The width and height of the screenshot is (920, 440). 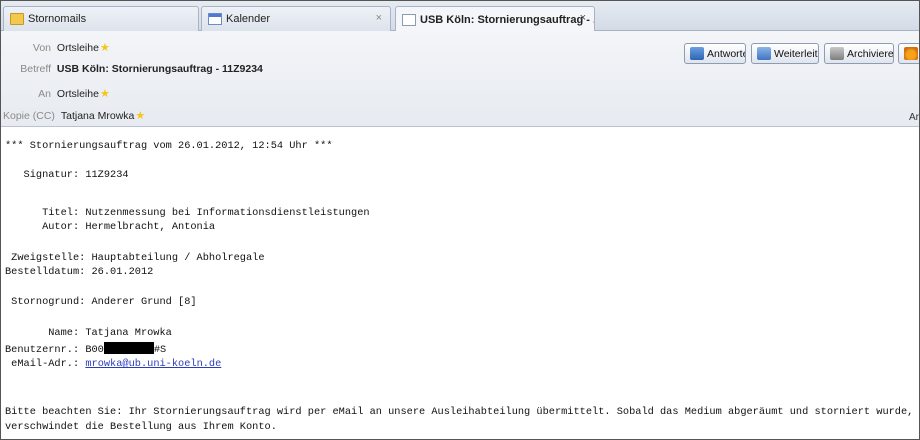 I want to click on subject-value: USB Köln: Stornierungsauftrag - 11Z9234, so click(x=159, y=69).